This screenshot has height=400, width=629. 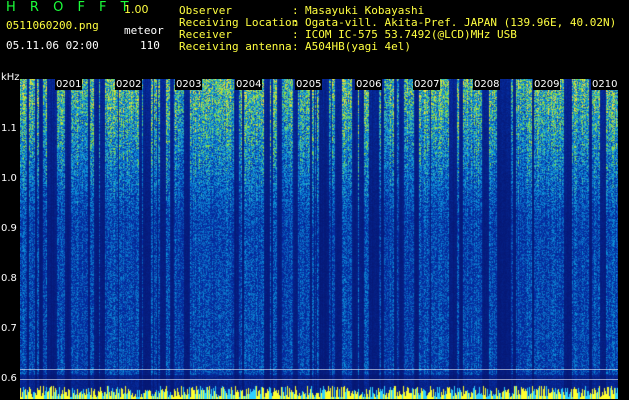 What do you see at coordinates (70, 7) in the screenshot?
I see `app-title: H R O F F T` at bounding box center [70, 7].